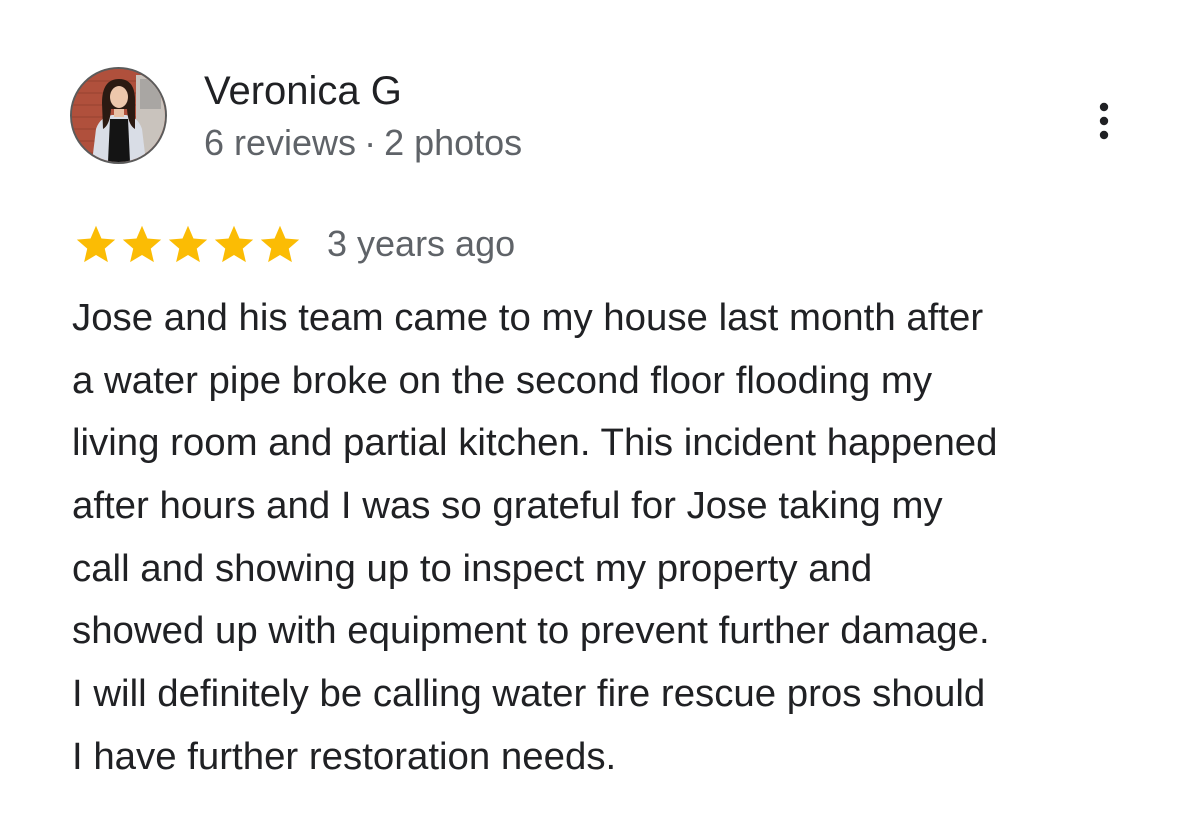 The height and width of the screenshot is (831, 1200). I want to click on star-rating, so click(188, 244).